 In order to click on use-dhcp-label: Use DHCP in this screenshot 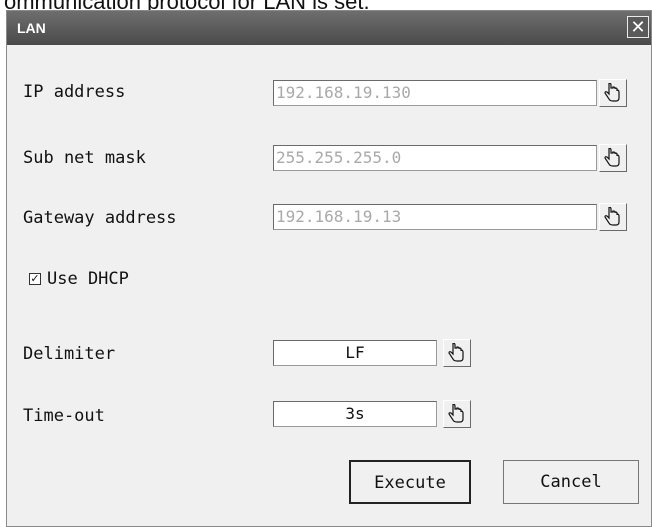, I will do `click(88, 279)`.